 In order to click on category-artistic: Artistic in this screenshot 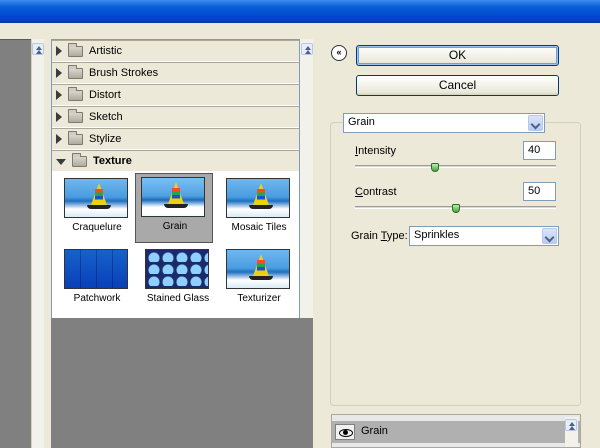, I will do `click(175, 51)`.